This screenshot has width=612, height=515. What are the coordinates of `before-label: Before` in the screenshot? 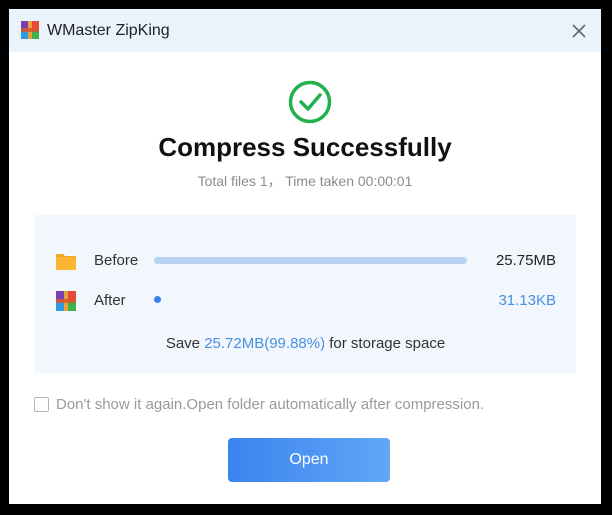 It's located at (116, 260).